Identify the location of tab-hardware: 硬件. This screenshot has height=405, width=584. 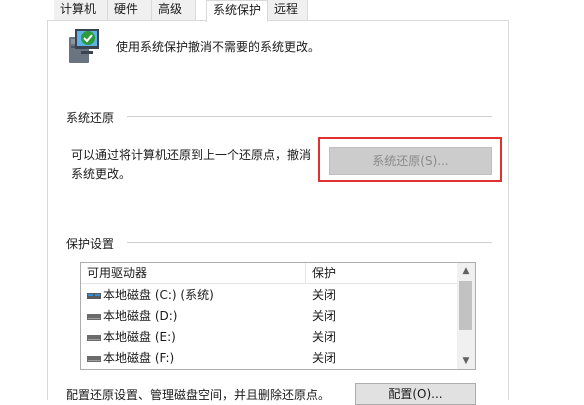
(130, 10).